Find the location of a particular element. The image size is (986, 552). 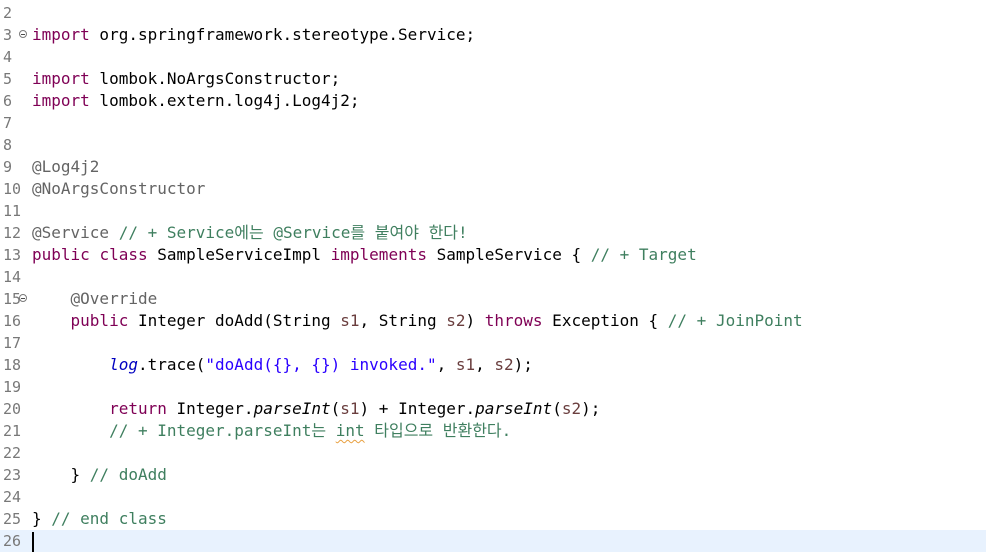

comment: // end class is located at coordinates (109, 518).